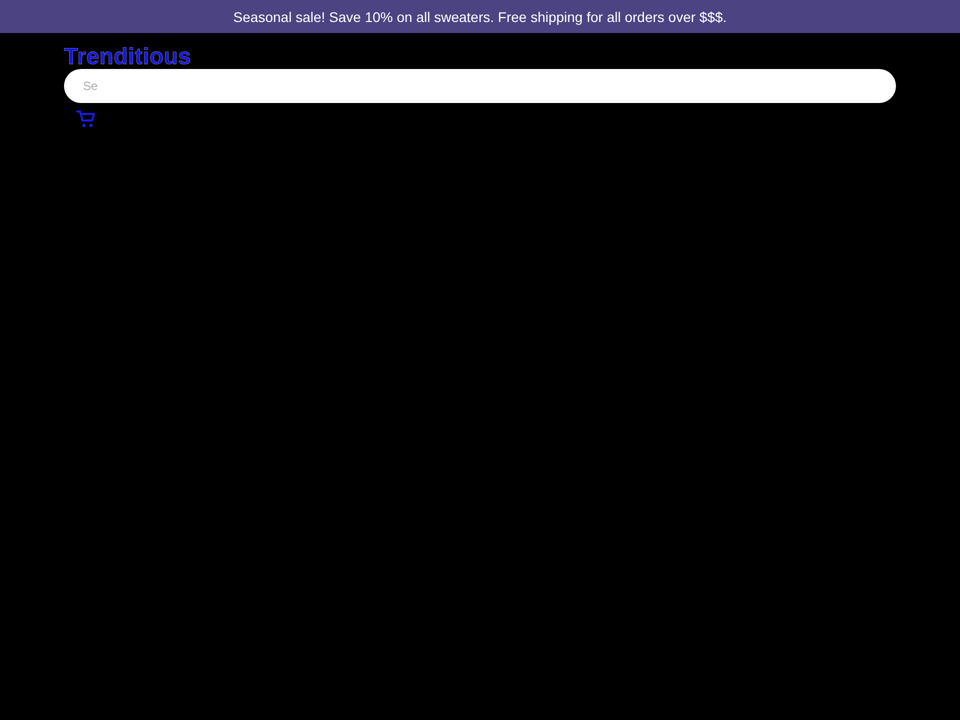 The width and height of the screenshot is (960, 720). Describe the element at coordinates (86, 119) in the screenshot. I see `cart-icon` at that location.